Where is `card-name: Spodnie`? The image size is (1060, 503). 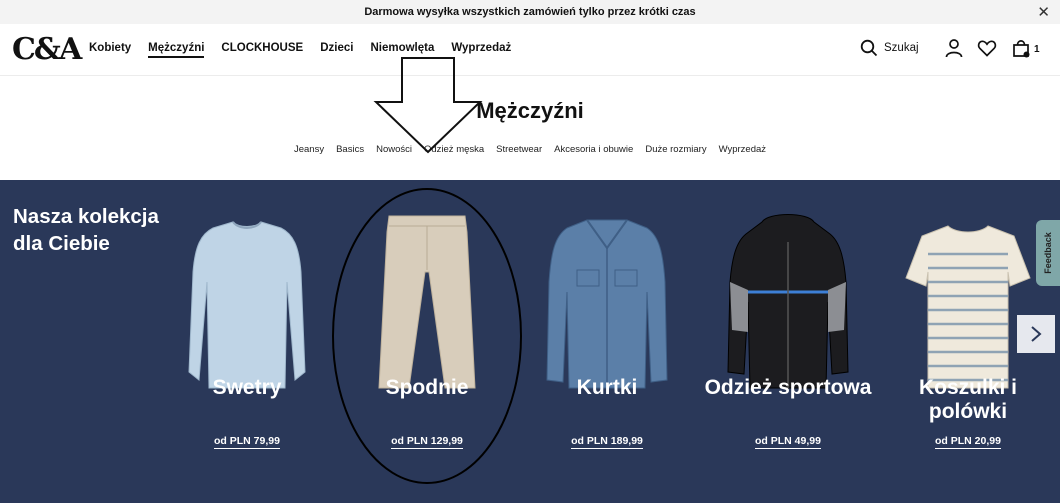
card-name: Spodnie is located at coordinates (427, 387).